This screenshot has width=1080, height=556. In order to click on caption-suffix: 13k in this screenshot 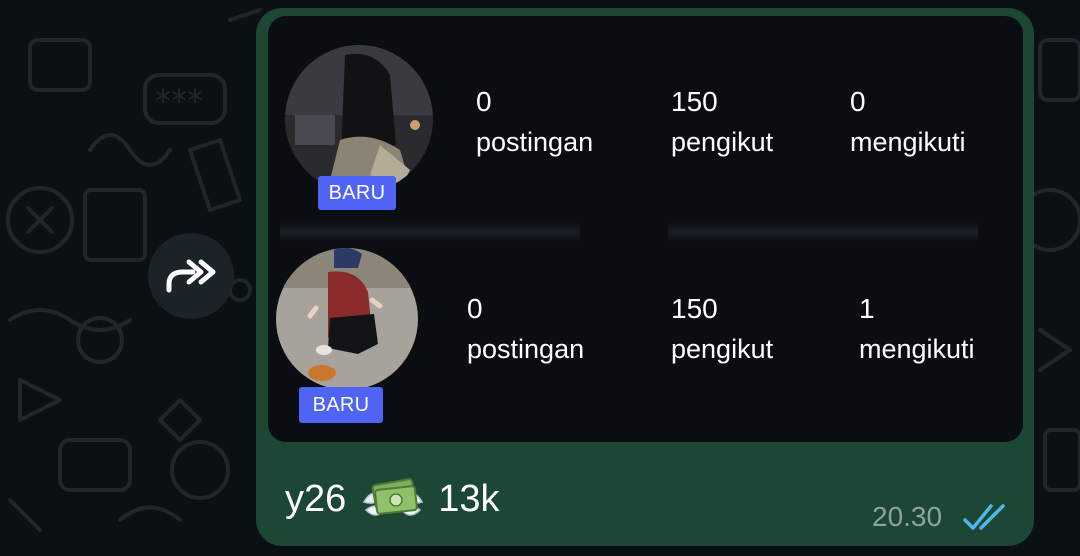, I will do `click(469, 499)`.